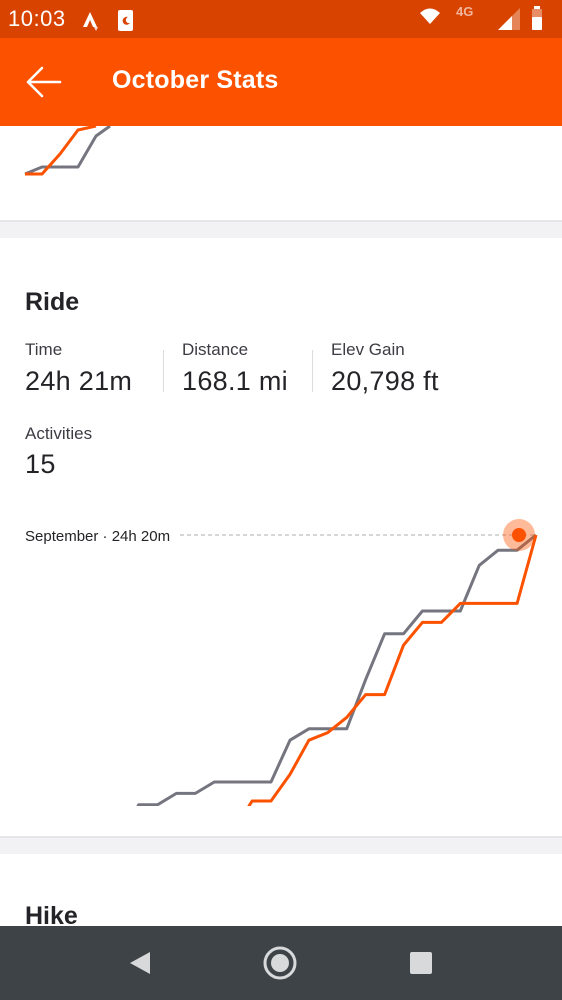 This screenshot has height=1000, width=562. What do you see at coordinates (67, 151) in the screenshot?
I see `previous-section-chart` at bounding box center [67, 151].